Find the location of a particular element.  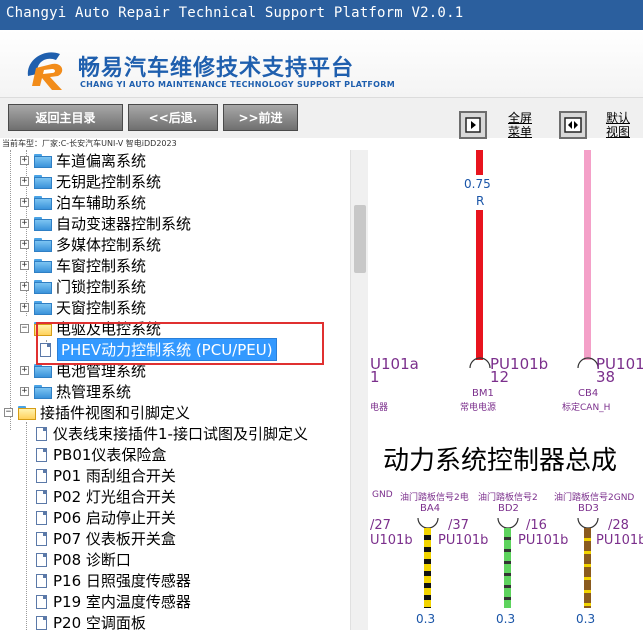

tree-item-label: 车窗控制系统 is located at coordinates (101, 266).